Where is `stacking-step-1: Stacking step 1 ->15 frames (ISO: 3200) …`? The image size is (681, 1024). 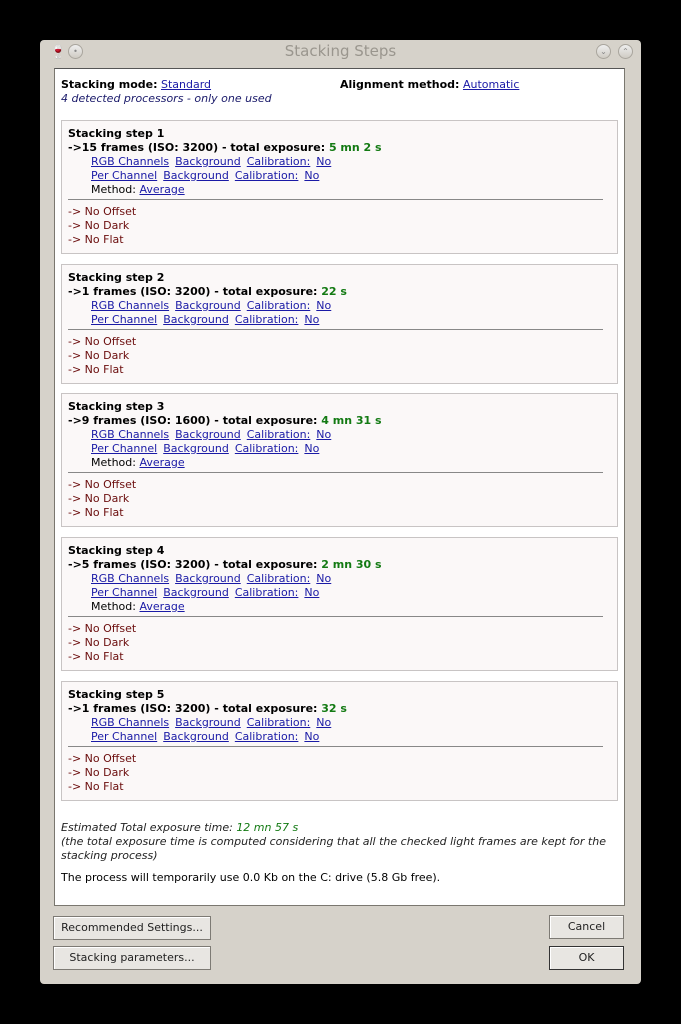 stacking-step-1: Stacking step 1 ->15 frames (ISO: 3200) … is located at coordinates (339, 187).